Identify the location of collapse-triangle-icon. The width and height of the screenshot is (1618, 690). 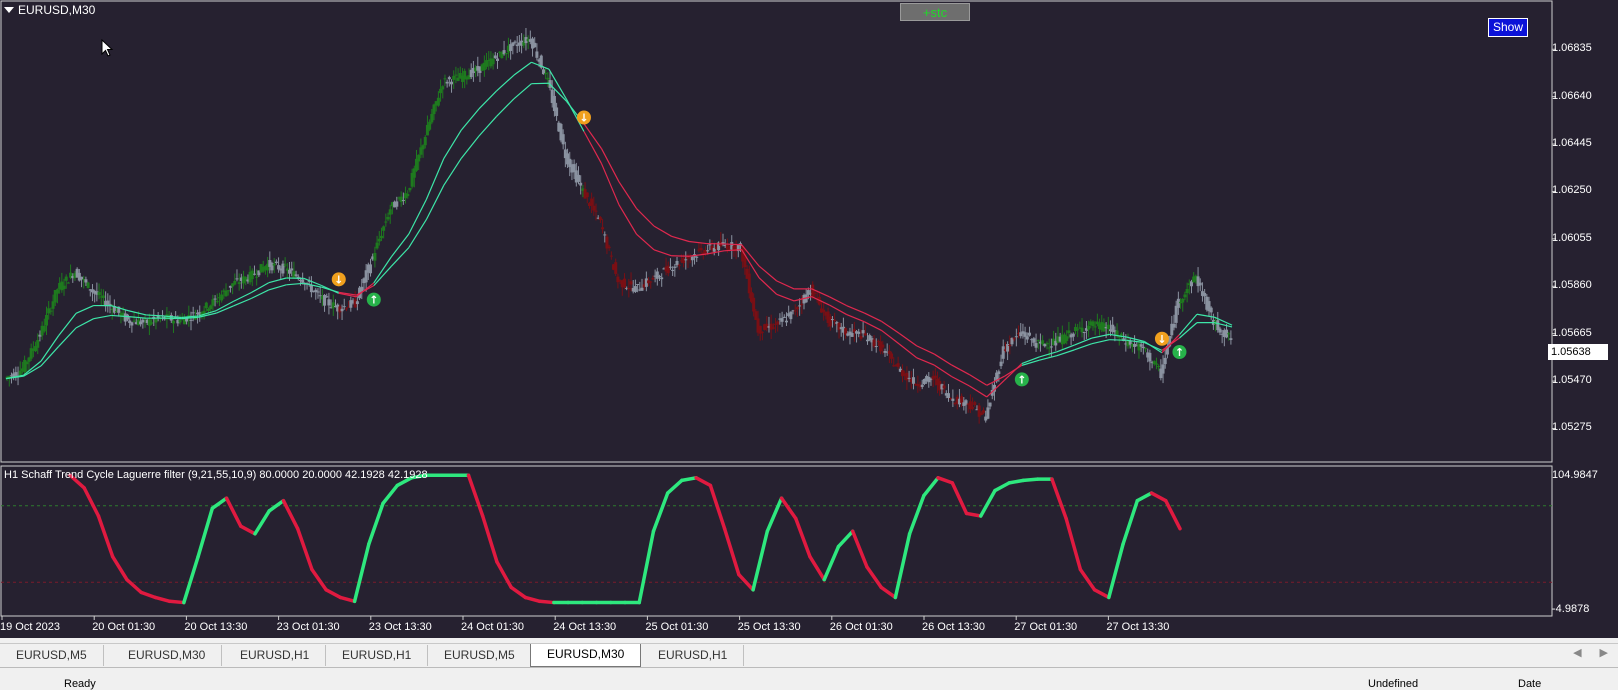
(9, 10).